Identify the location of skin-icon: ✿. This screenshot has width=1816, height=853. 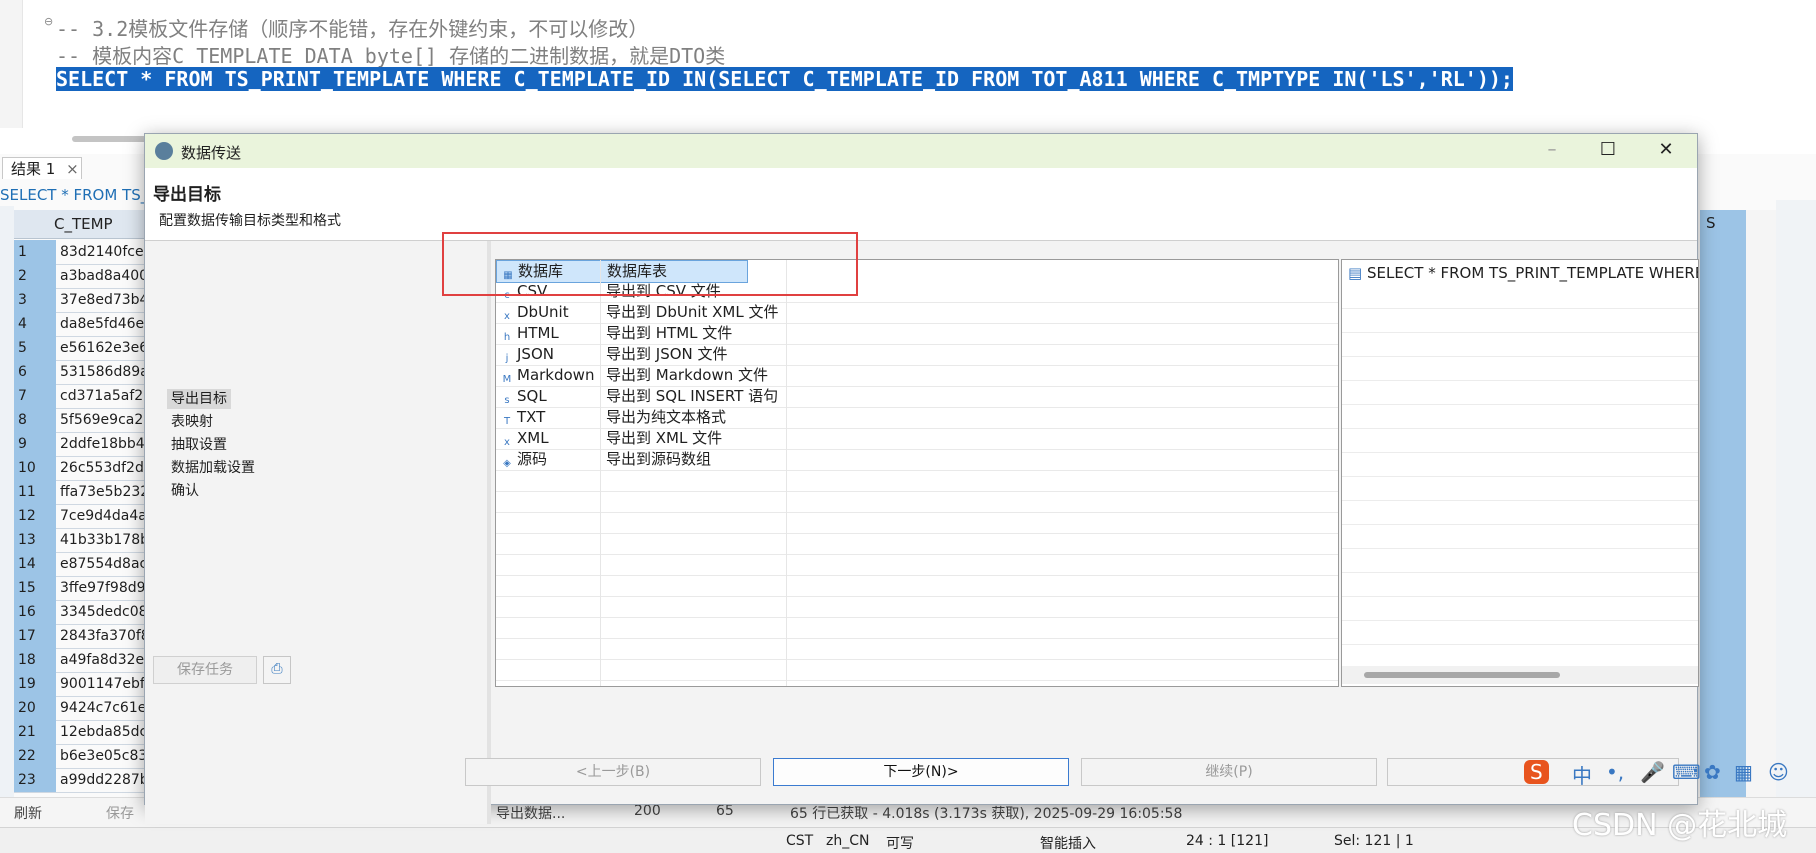
(1712, 772).